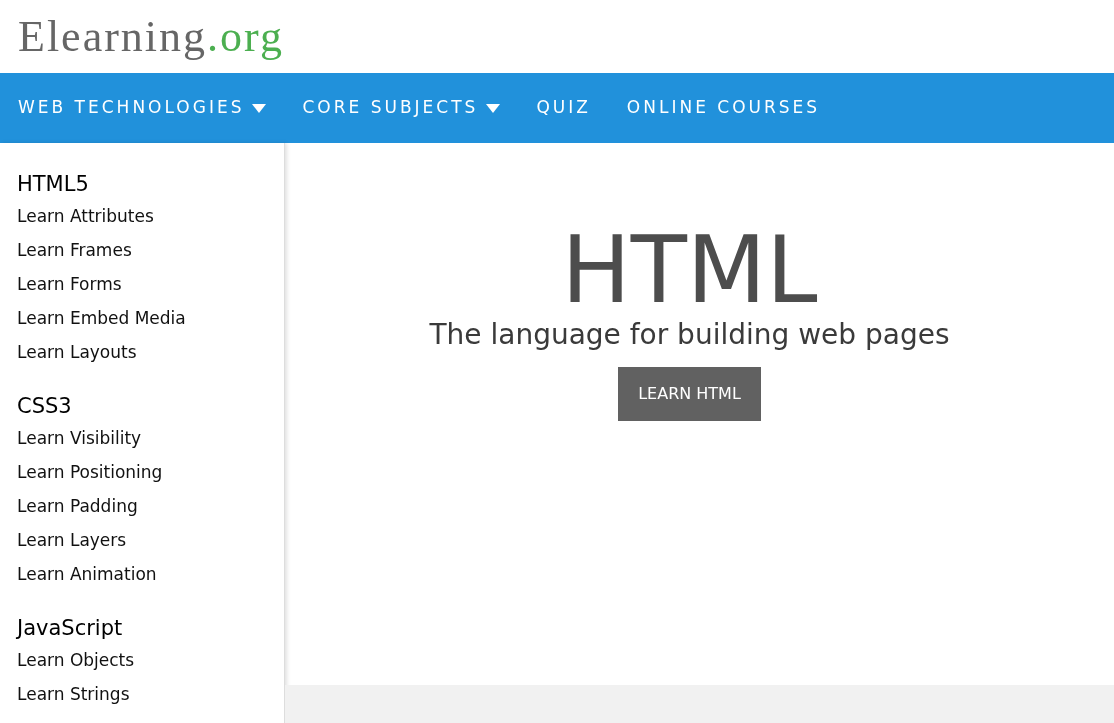 The height and width of the screenshot is (723, 1114). I want to click on sidebar-link: Learn Forms, so click(69, 284).